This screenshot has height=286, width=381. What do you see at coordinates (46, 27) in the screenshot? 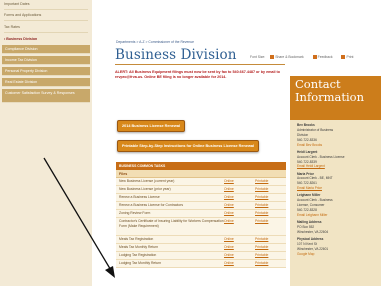
I see `sidebar-item-tax-rates: Tax Rates` at bounding box center [46, 27].